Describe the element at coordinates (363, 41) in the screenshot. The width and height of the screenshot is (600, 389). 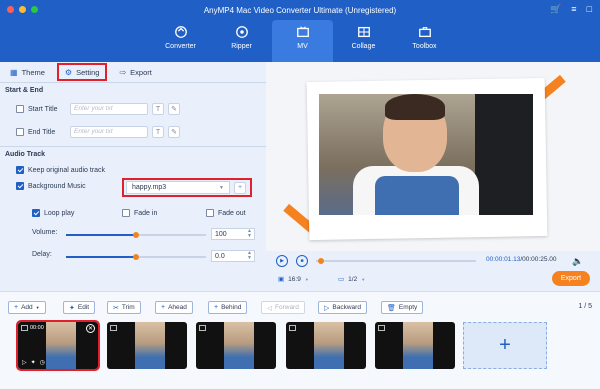
I see `nav-collage: Collage` at that location.